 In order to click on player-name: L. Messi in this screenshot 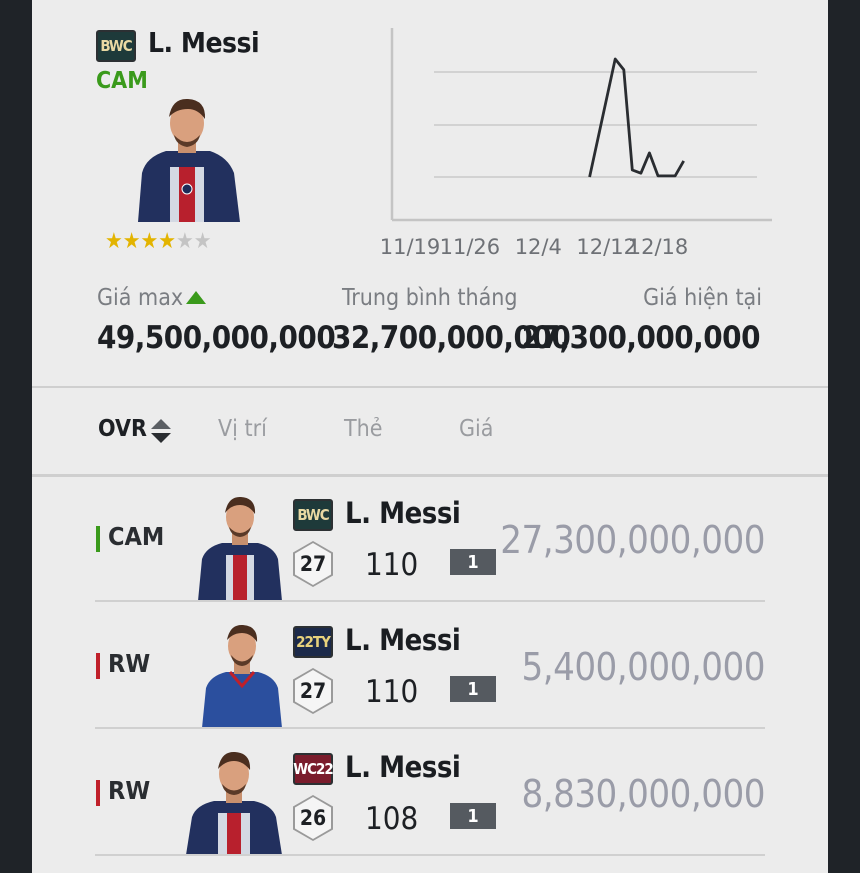, I will do `click(204, 42)`.